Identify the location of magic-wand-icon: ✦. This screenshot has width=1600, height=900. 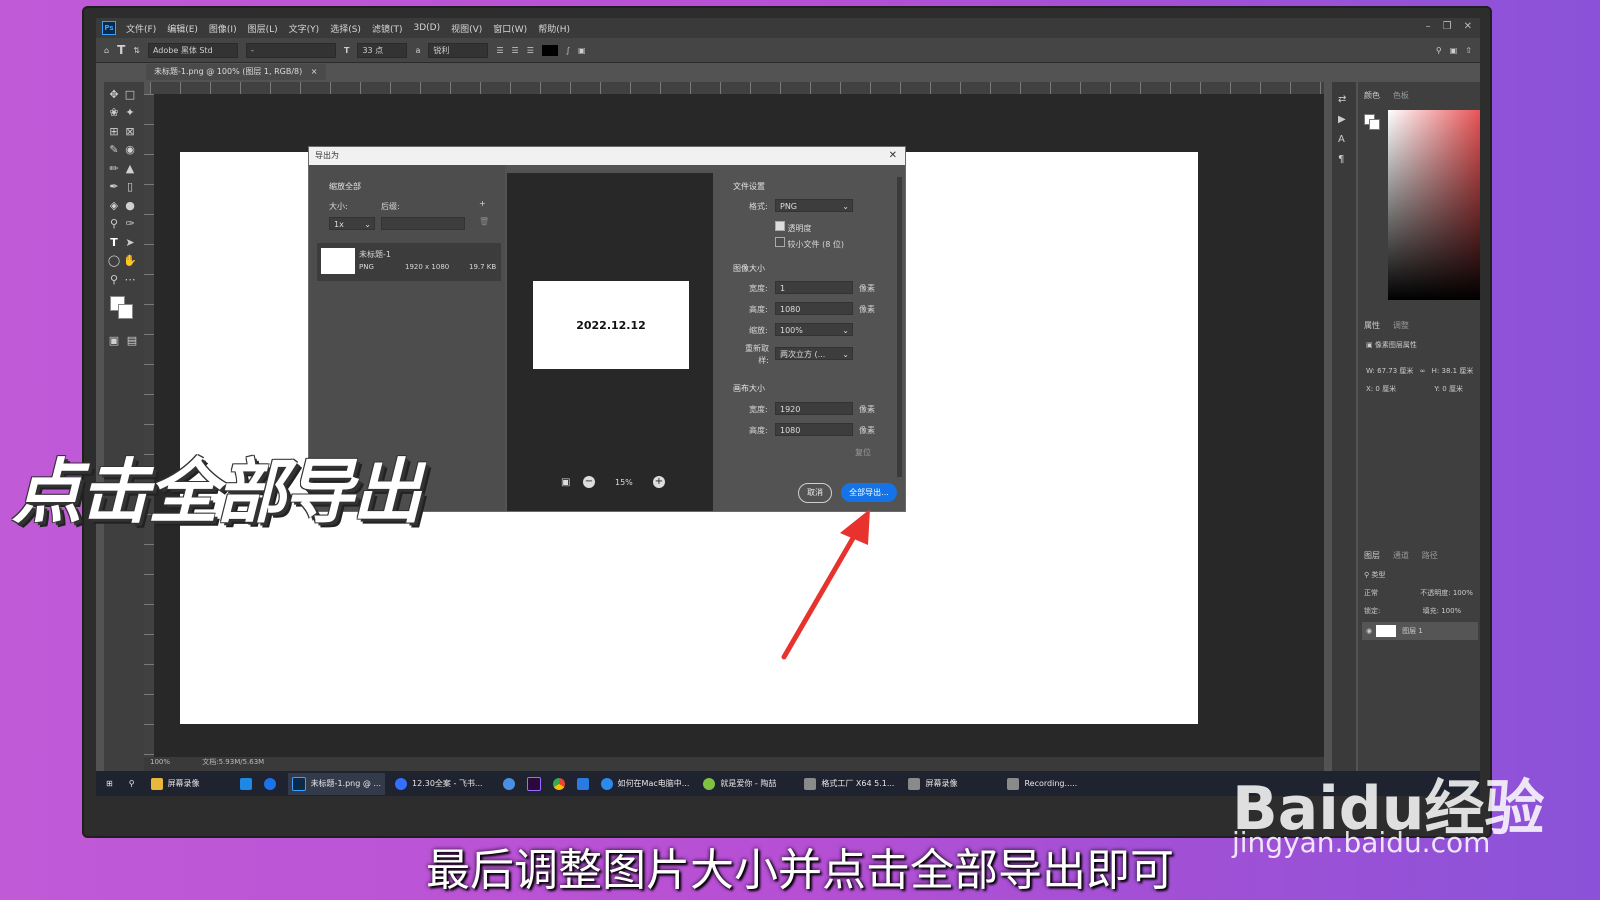
(130, 113).